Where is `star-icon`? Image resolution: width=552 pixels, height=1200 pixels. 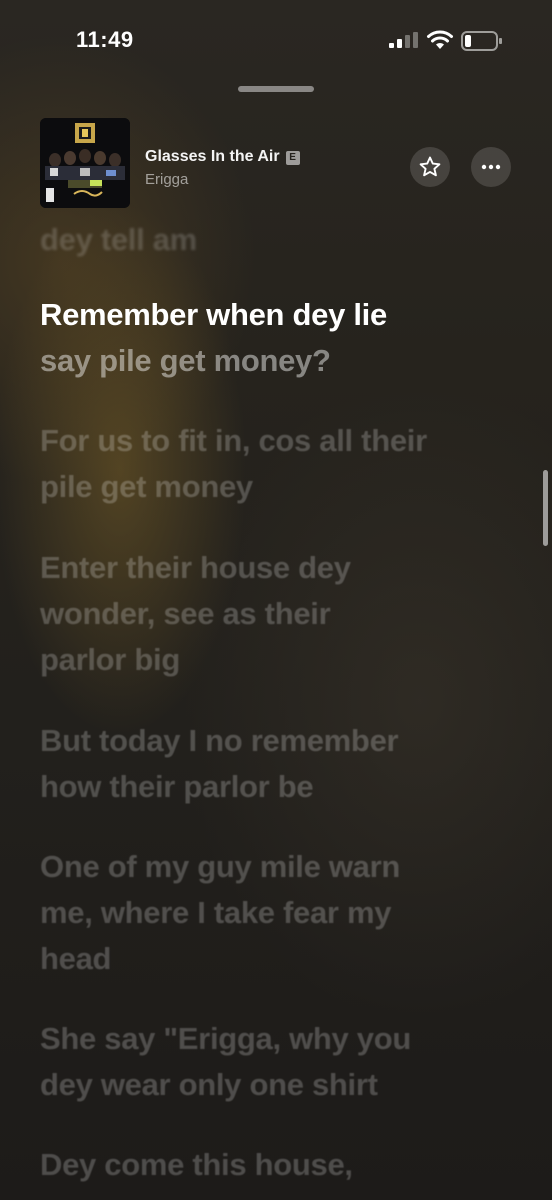
star-icon is located at coordinates (430, 166).